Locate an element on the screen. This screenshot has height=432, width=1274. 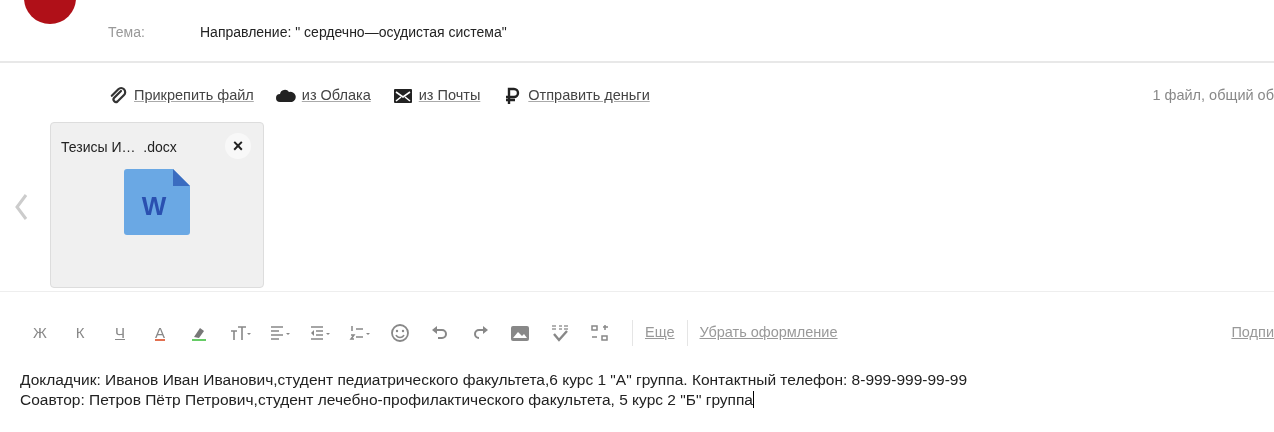
format-button: К is located at coordinates (80, 332).